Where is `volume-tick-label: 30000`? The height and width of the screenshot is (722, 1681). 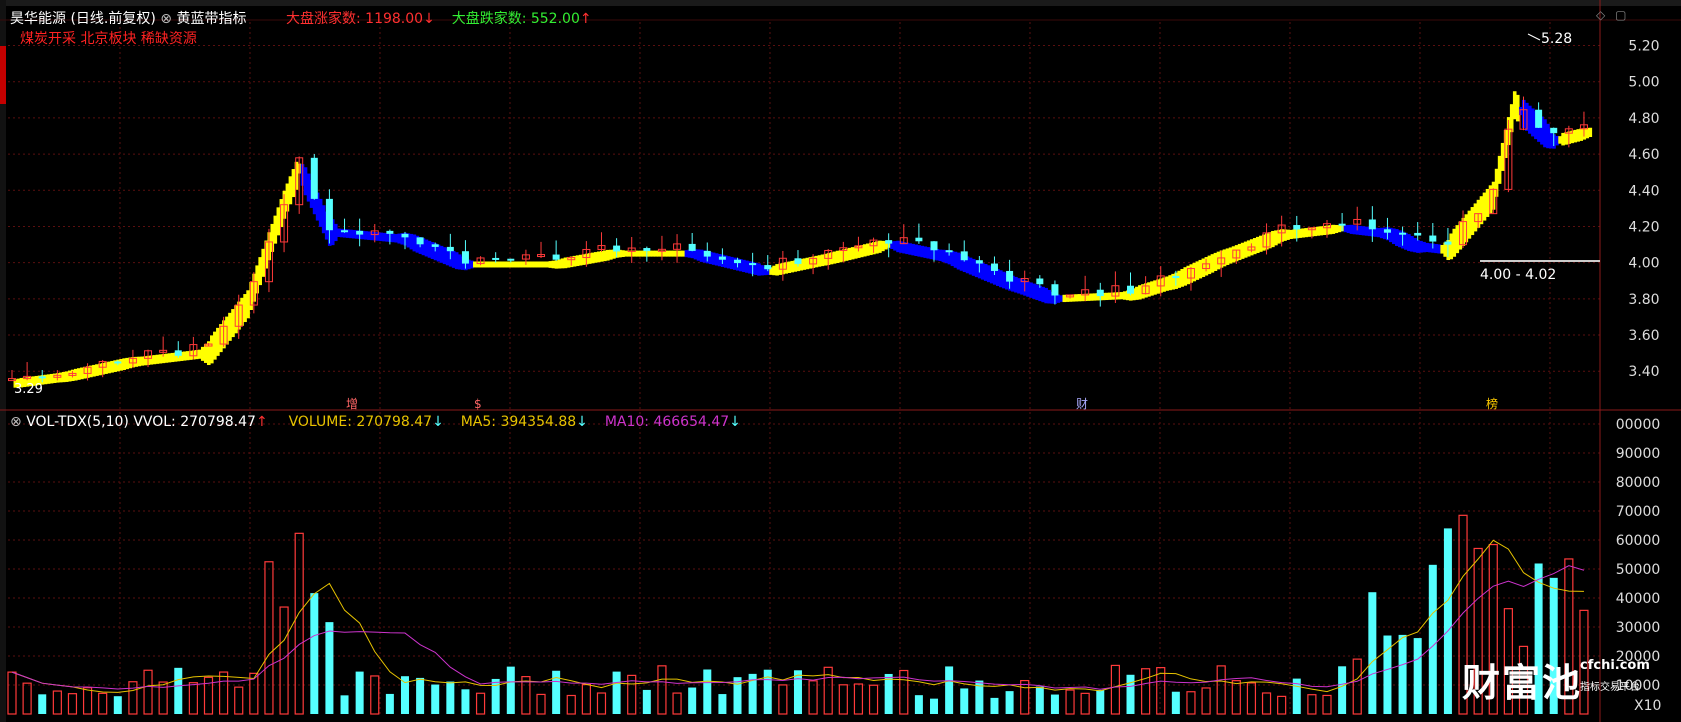 volume-tick-label: 30000 is located at coordinates (1638, 628).